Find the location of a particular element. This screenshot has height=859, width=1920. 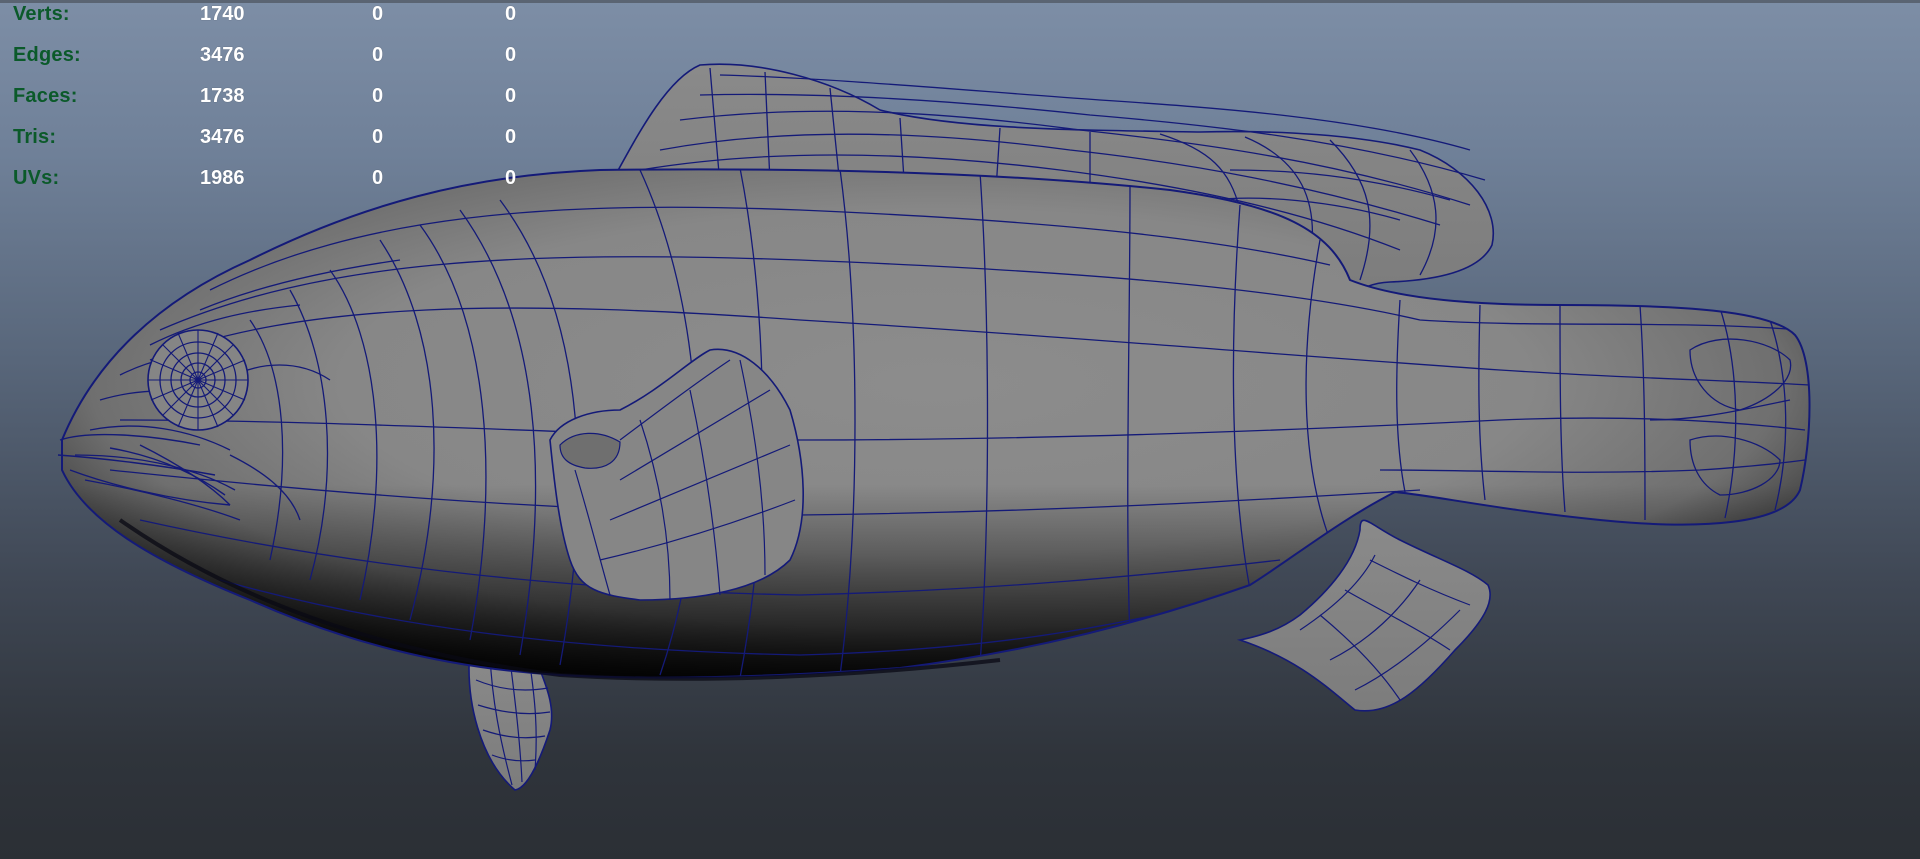

hud-row-faces: Faces: 1738 0 0 is located at coordinates (280, 100).